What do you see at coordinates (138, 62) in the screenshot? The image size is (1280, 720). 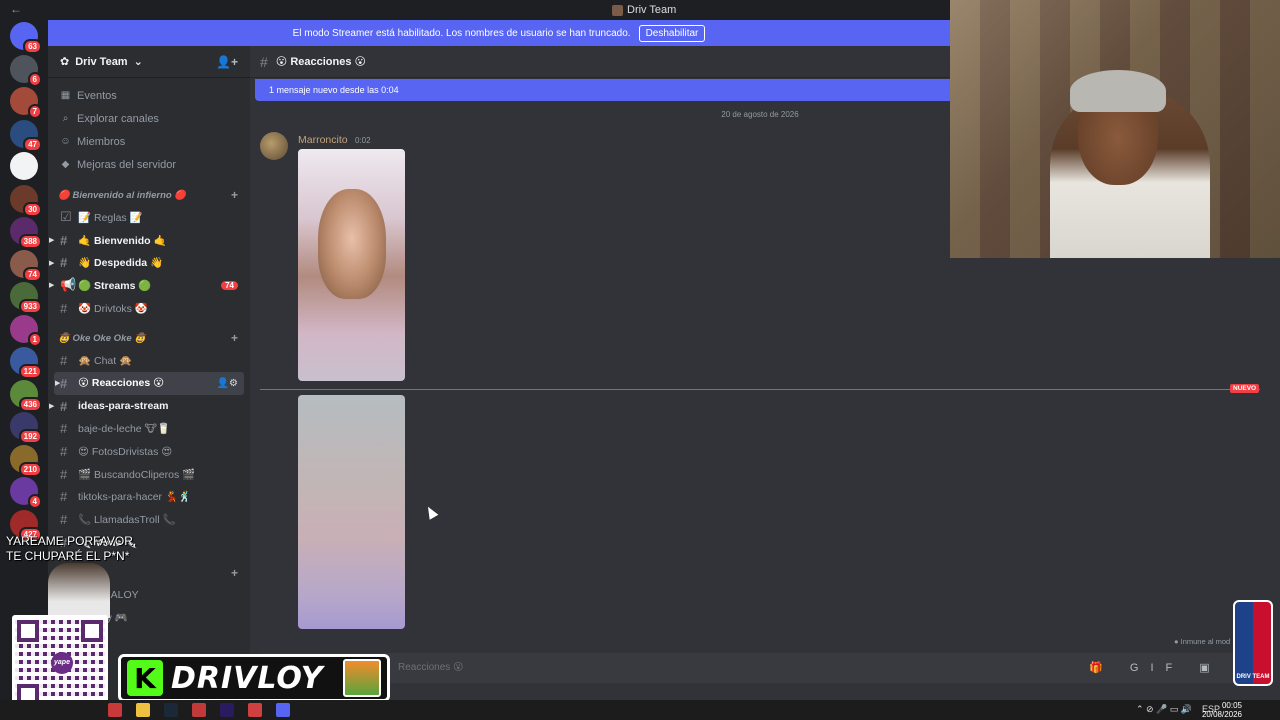 I see `chevron-down-icon: ⌄` at bounding box center [138, 62].